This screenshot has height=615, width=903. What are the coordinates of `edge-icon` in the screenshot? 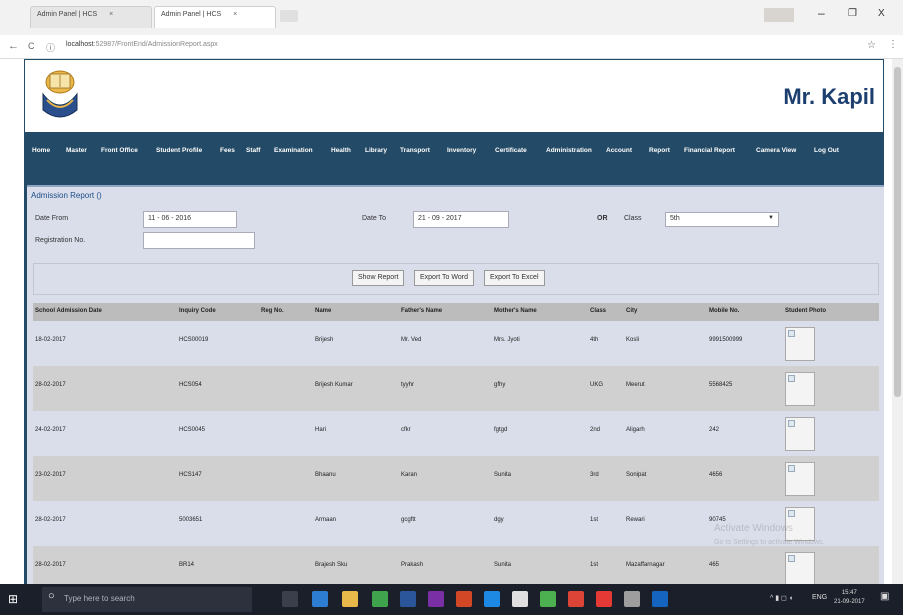 It's located at (320, 599).